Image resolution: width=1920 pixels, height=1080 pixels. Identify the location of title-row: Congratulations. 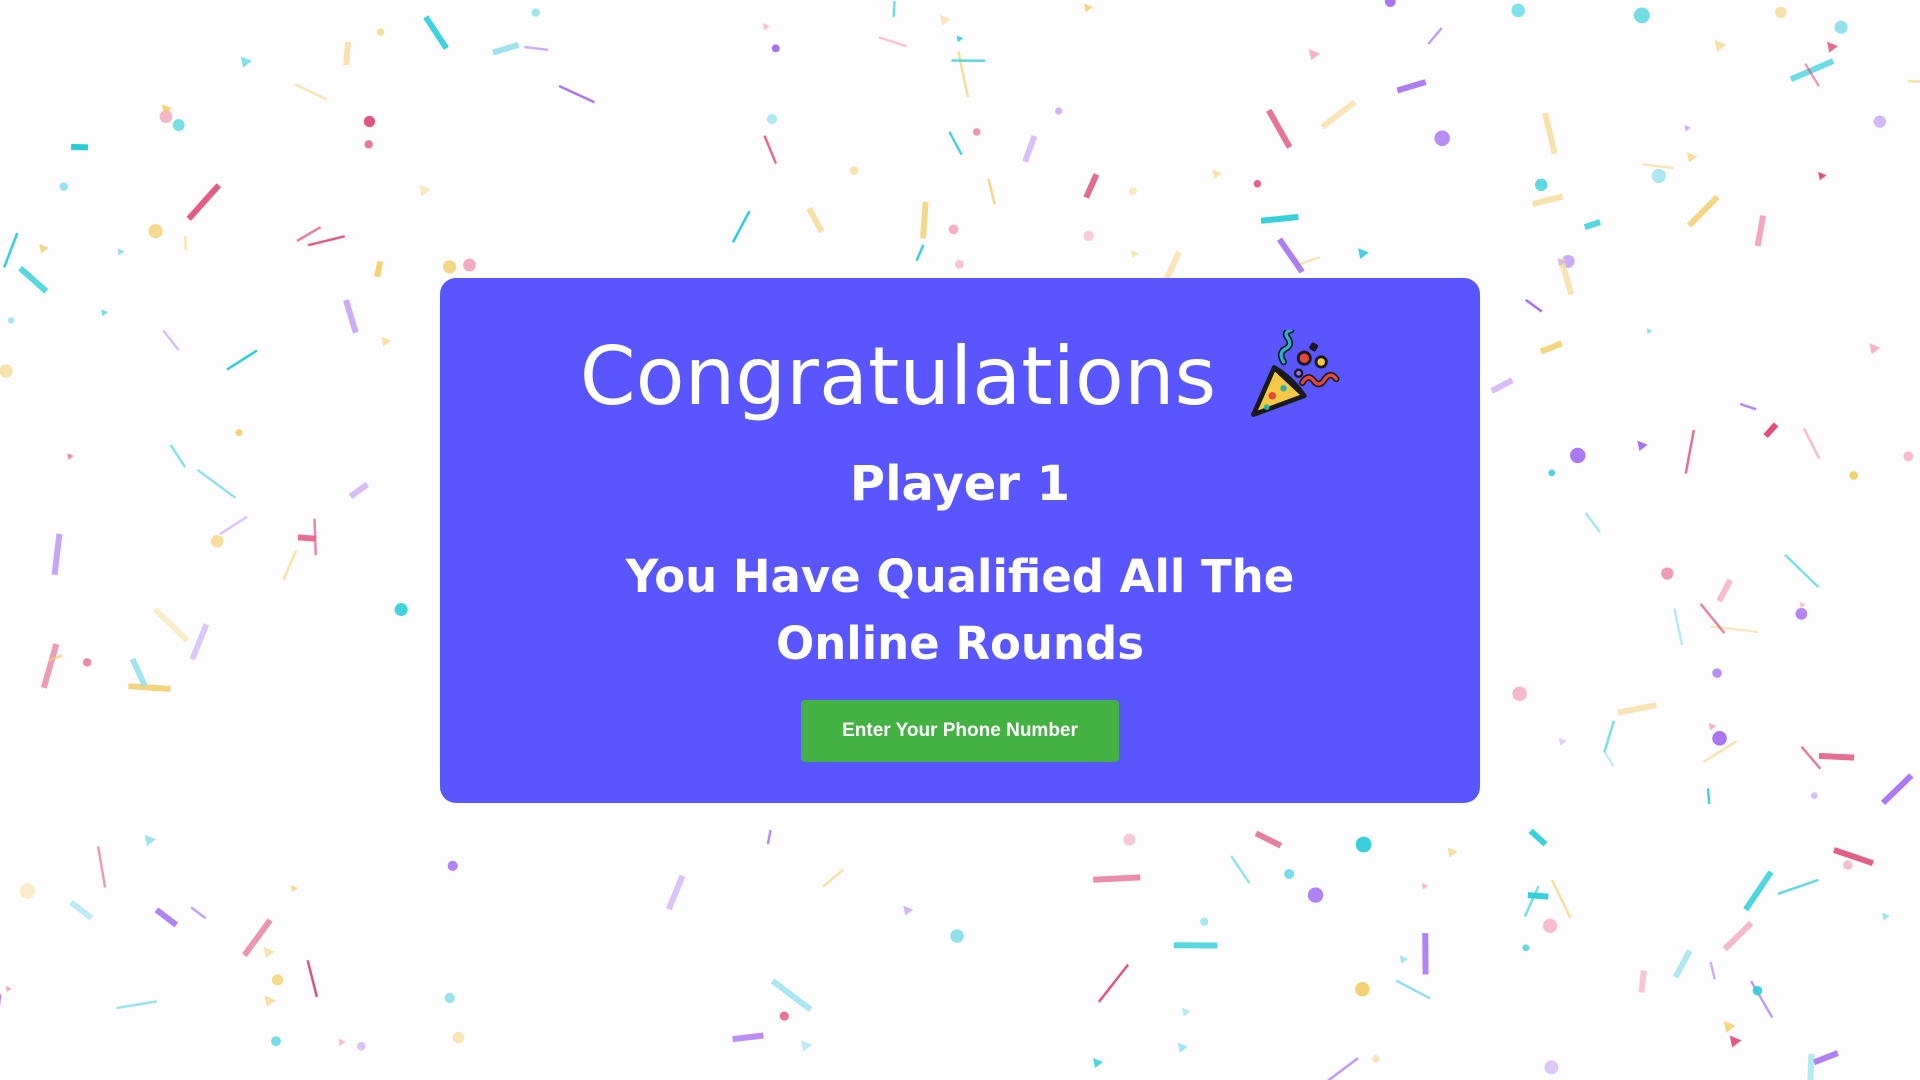
(960, 377).